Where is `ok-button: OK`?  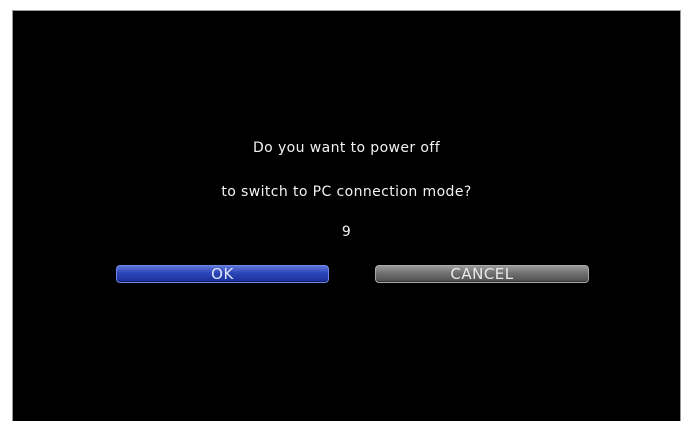 ok-button: OK is located at coordinates (222, 274).